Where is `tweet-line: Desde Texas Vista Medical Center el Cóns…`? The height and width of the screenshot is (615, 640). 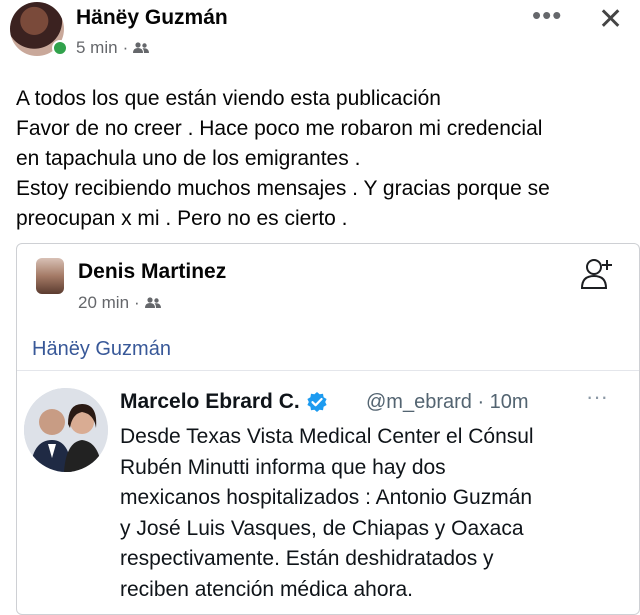 tweet-line: Desde Texas Vista Medical Center el Cóns… is located at coordinates (327, 436).